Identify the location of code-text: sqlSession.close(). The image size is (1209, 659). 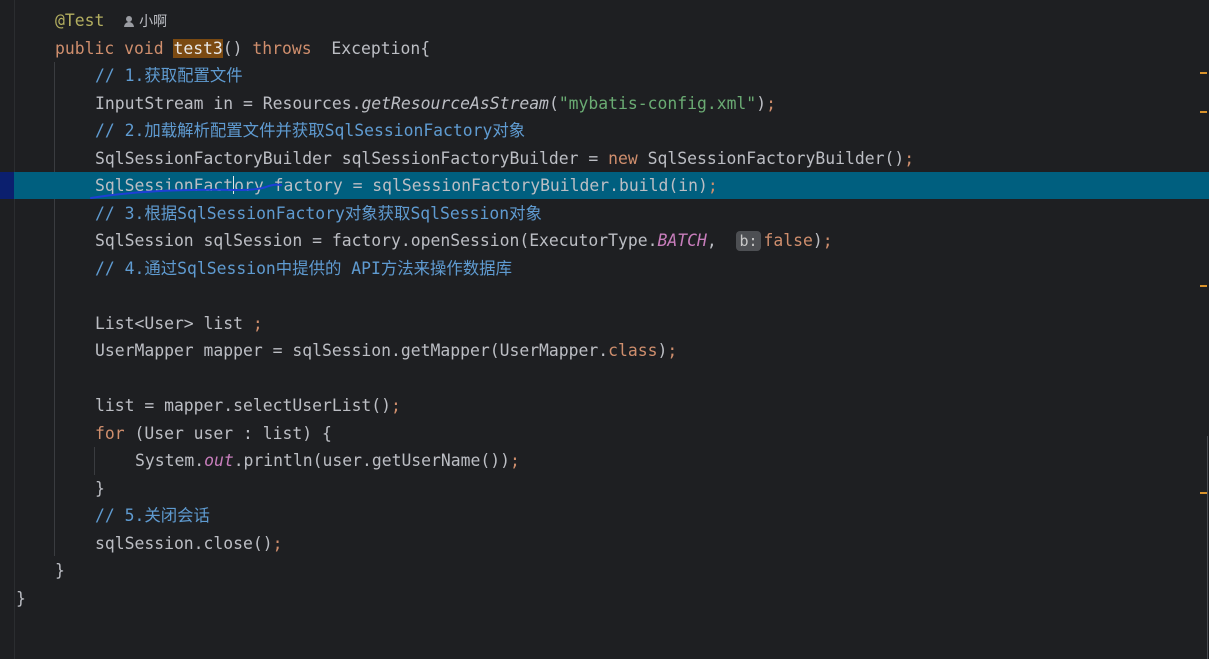
(184, 543).